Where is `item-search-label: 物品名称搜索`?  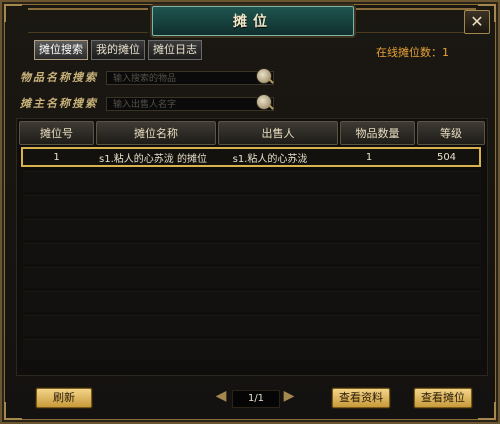 item-search-label: 物品名称搜索 is located at coordinates (59, 77).